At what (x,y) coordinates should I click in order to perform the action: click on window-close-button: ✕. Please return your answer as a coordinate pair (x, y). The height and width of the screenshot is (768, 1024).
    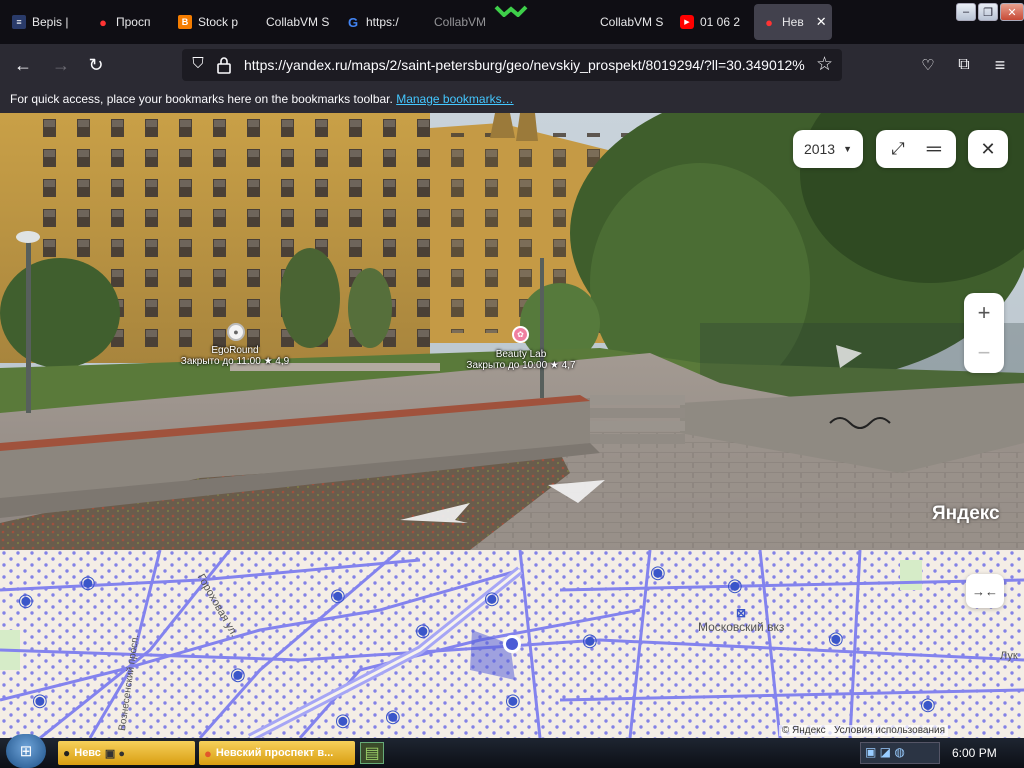
    Looking at the image, I should click on (1012, 12).